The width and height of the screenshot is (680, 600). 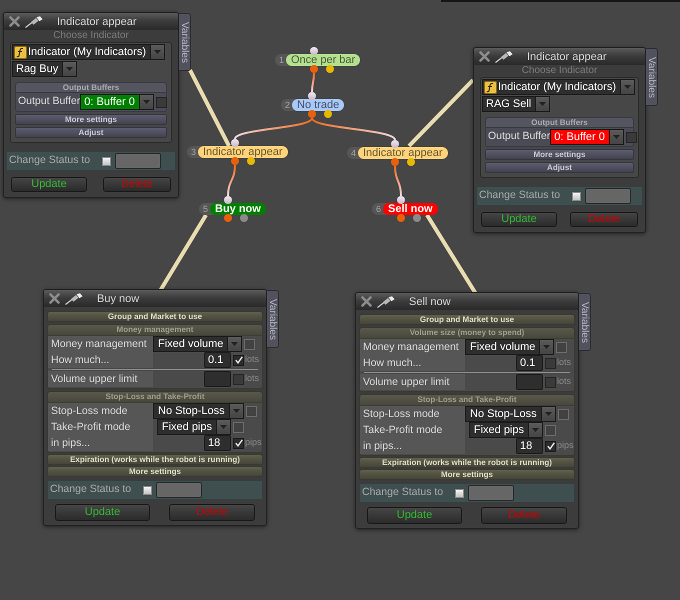 I want to click on checkmark-icon, so click(x=550, y=446).